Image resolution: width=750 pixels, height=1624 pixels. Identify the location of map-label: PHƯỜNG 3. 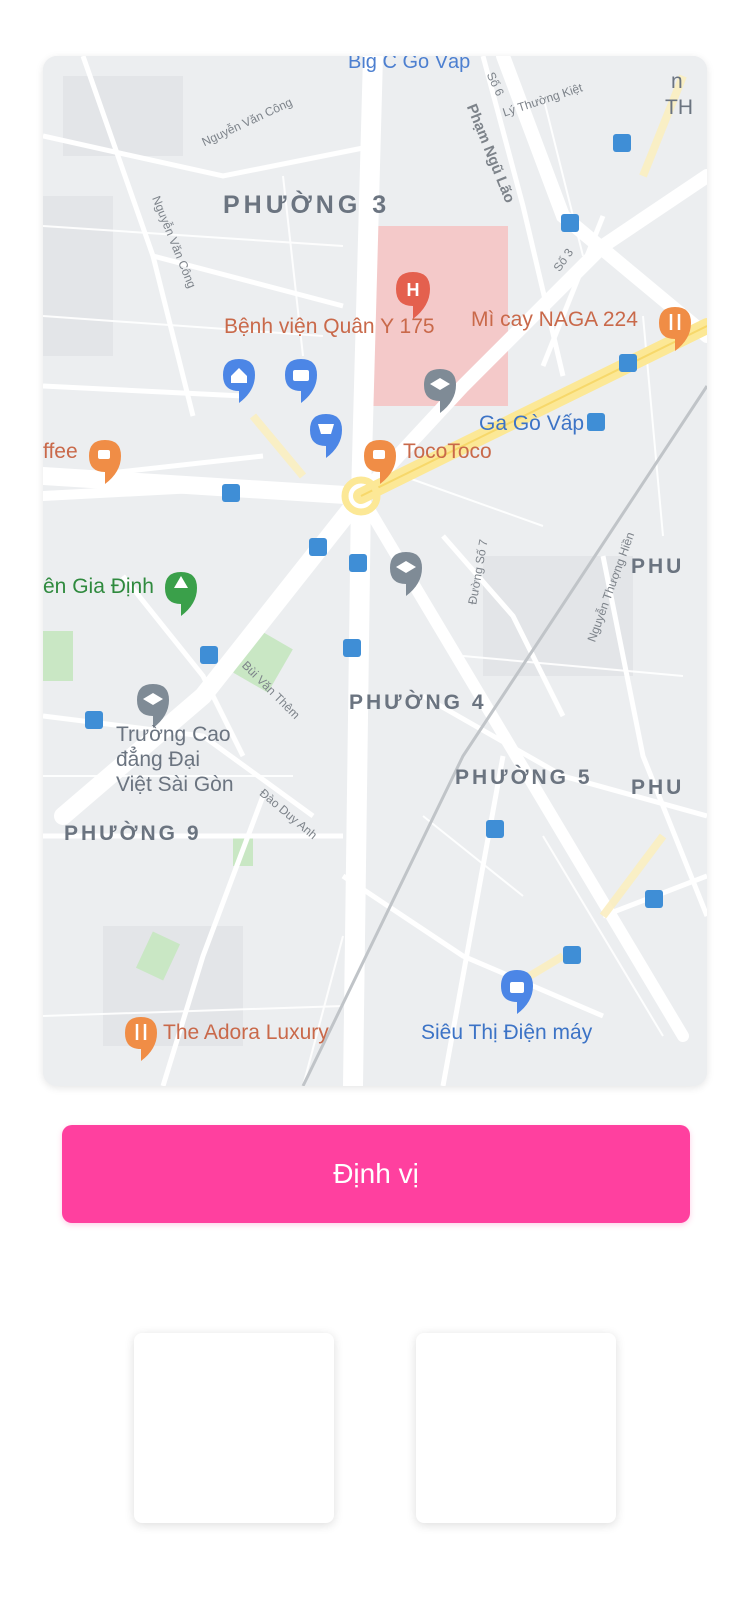
(307, 205).